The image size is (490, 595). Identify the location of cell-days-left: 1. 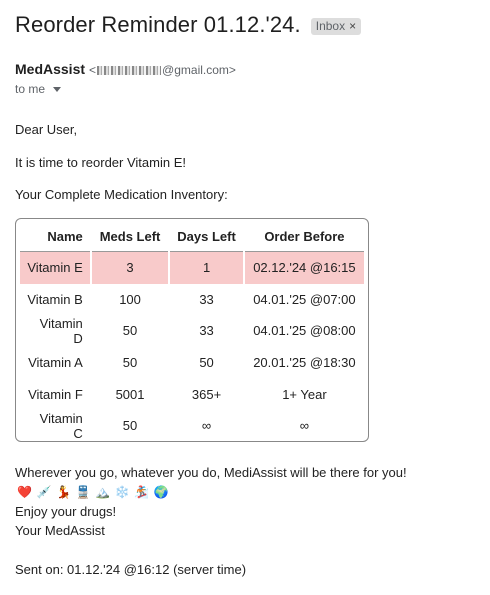
(206, 268).